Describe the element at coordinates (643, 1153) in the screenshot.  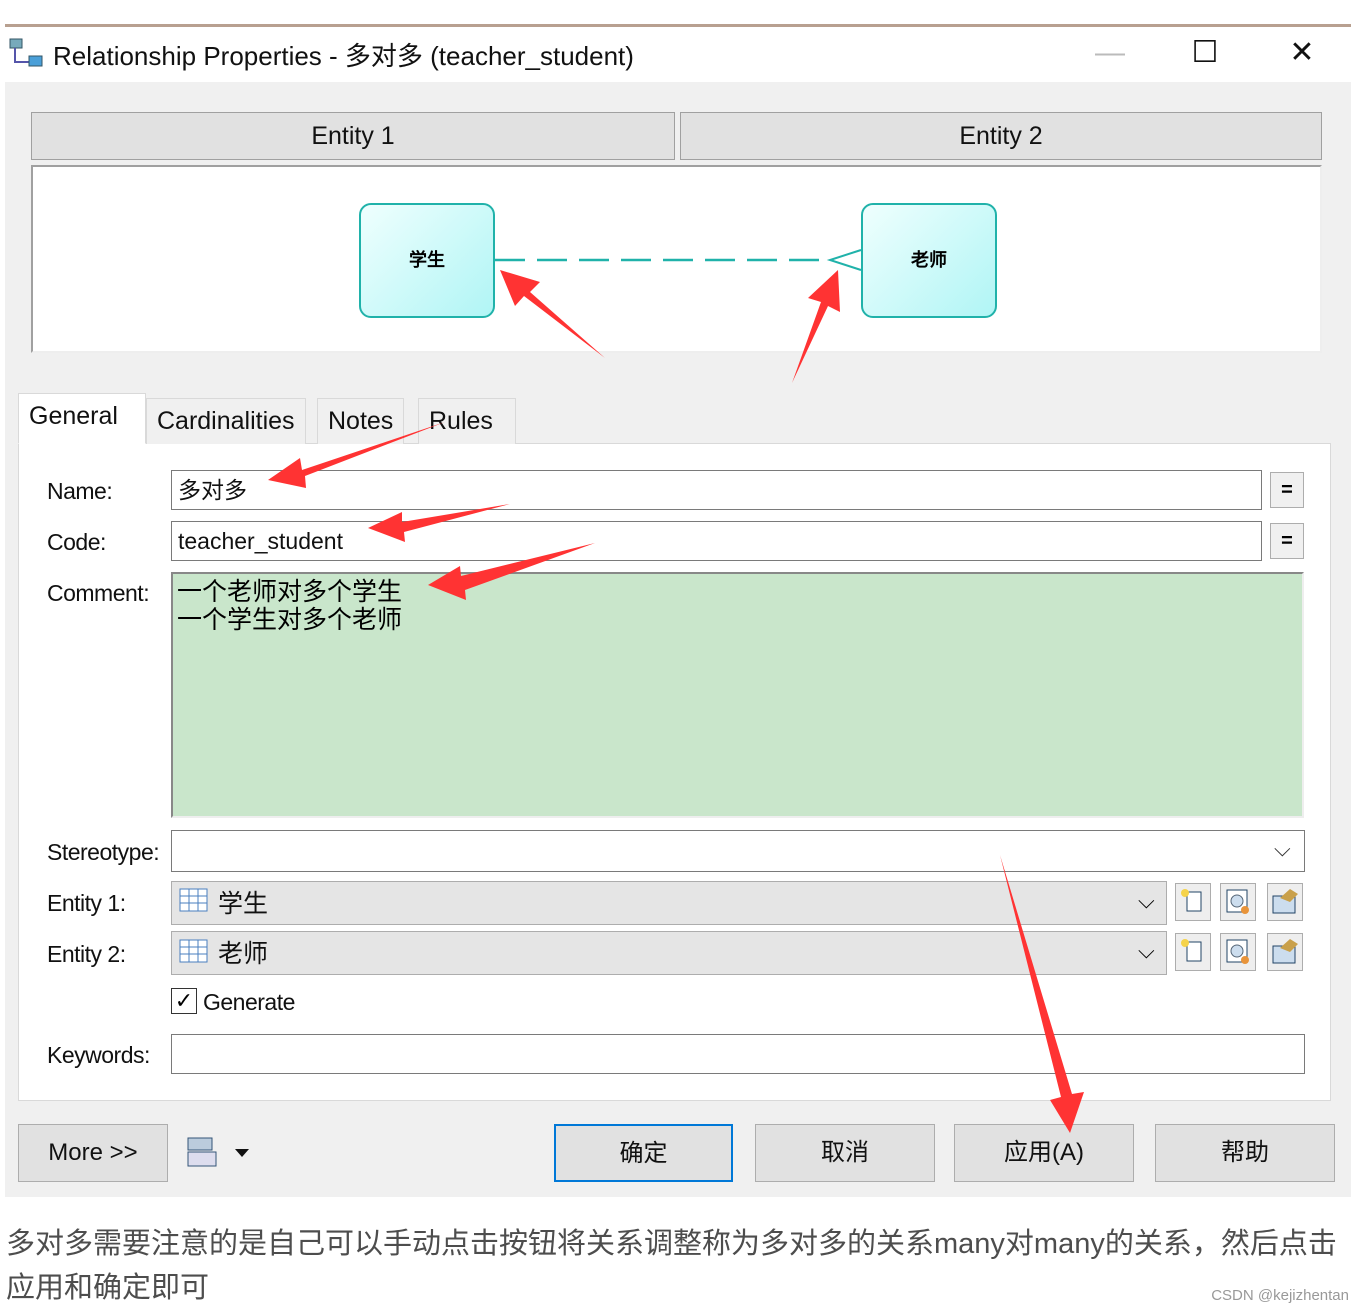
I see `ok-button: 确定` at that location.